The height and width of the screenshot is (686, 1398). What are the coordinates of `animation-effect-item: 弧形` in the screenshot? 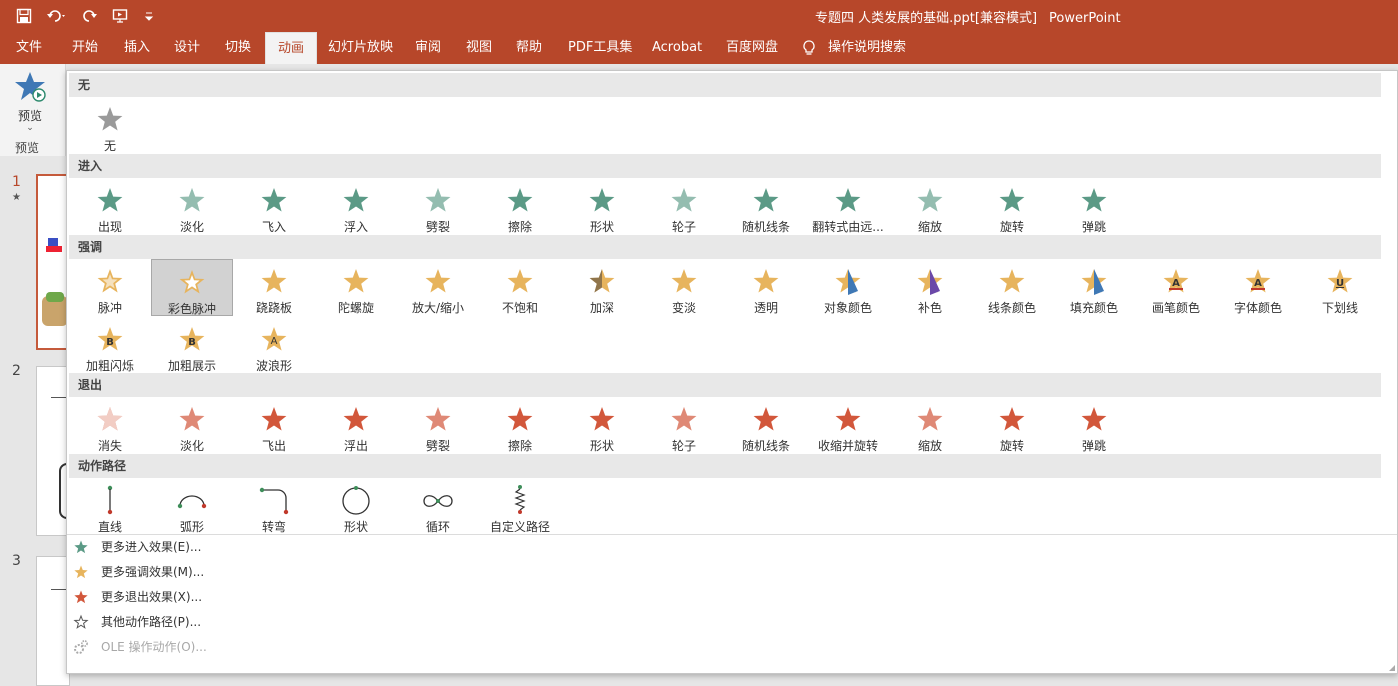 It's located at (192, 506).